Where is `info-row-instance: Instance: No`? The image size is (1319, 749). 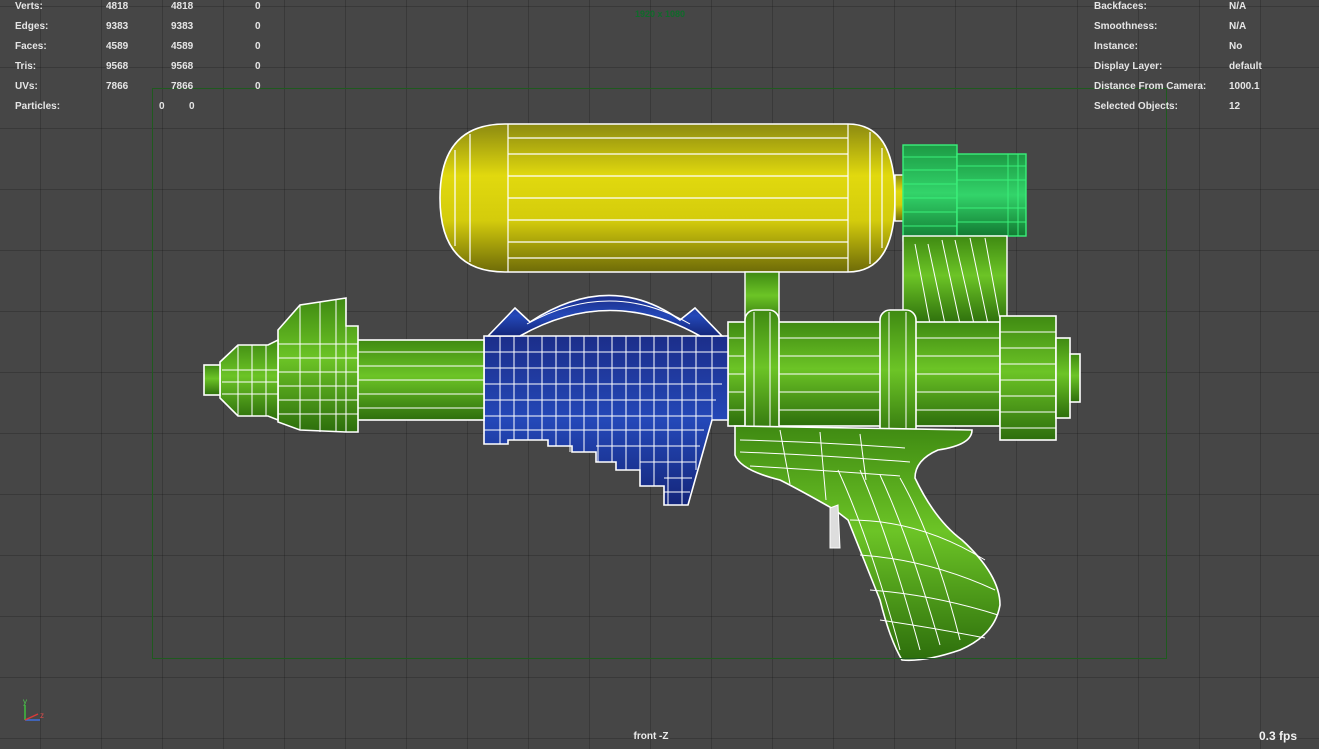 info-row-instance: Instance: No is located at coordinates (1194, 47).